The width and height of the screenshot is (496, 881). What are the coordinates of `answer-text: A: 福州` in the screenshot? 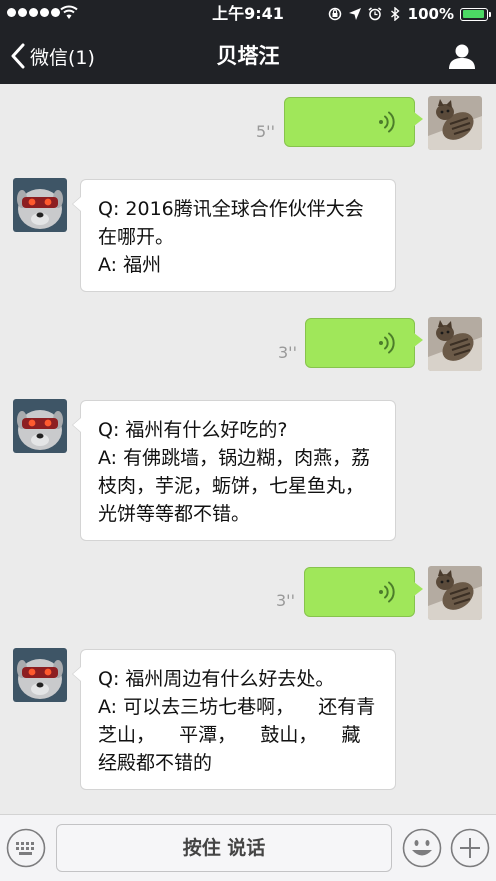 It's located at (130, 265).